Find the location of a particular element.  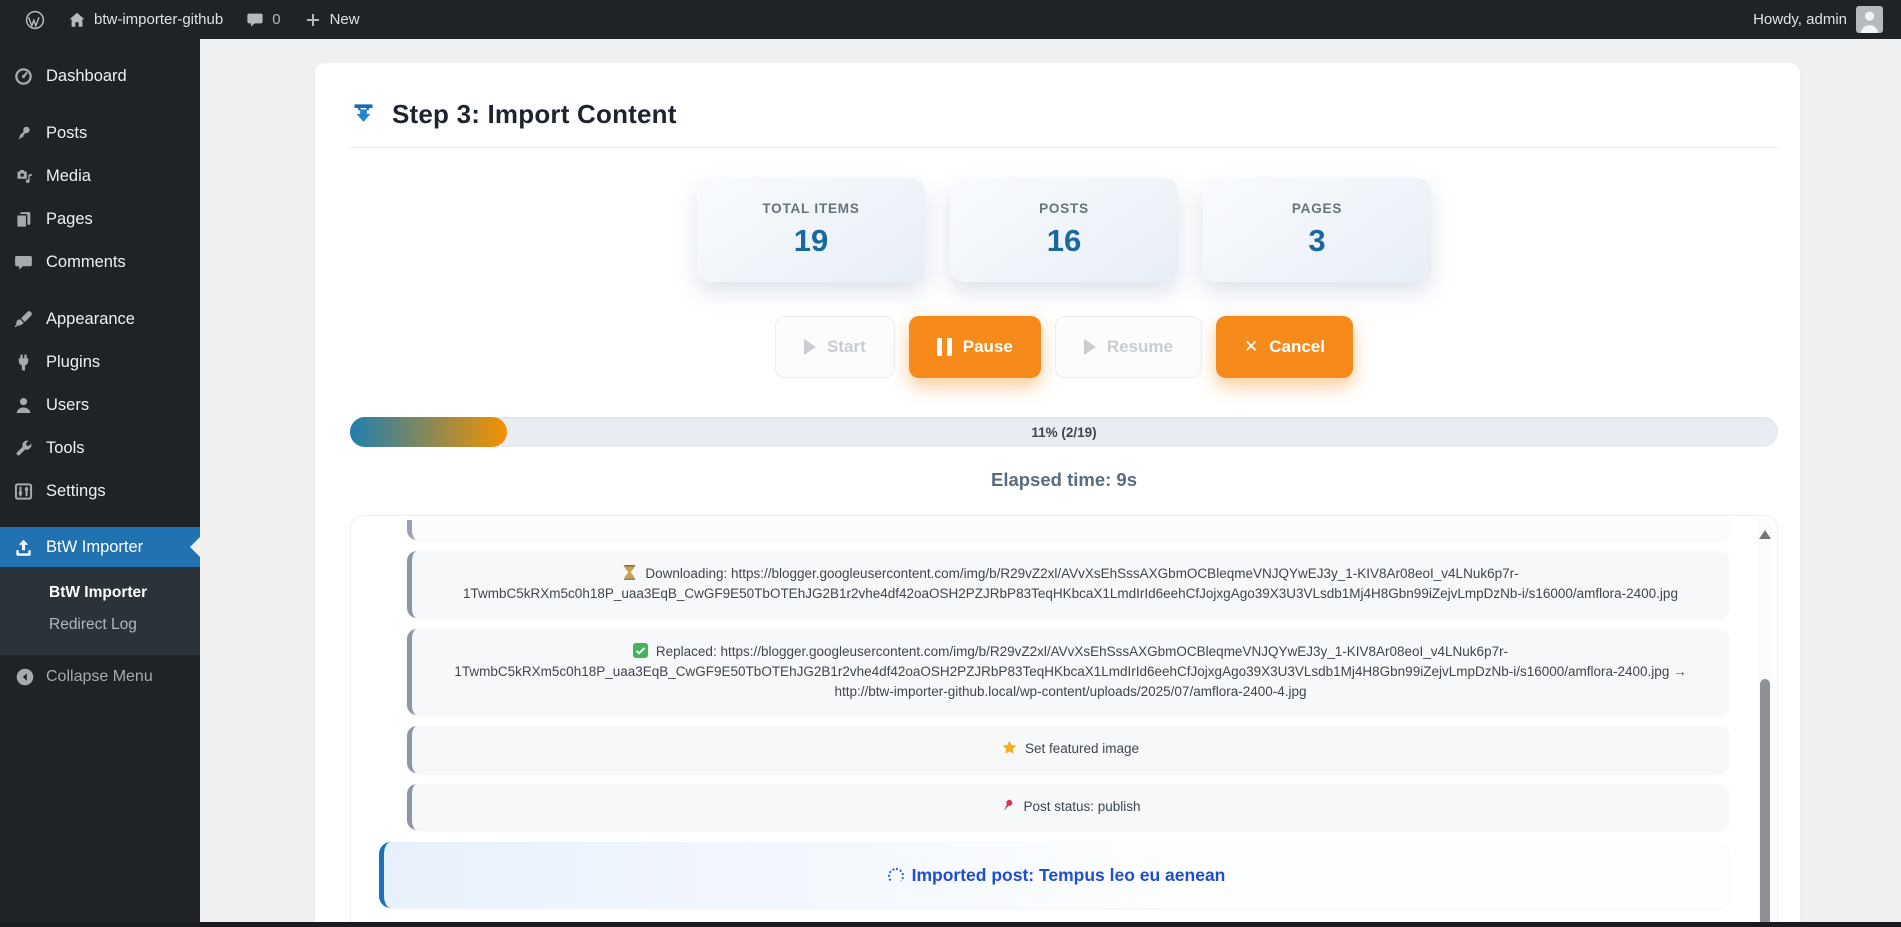

sidebar-item-pages: Pages is located at coordinates (100, 219).